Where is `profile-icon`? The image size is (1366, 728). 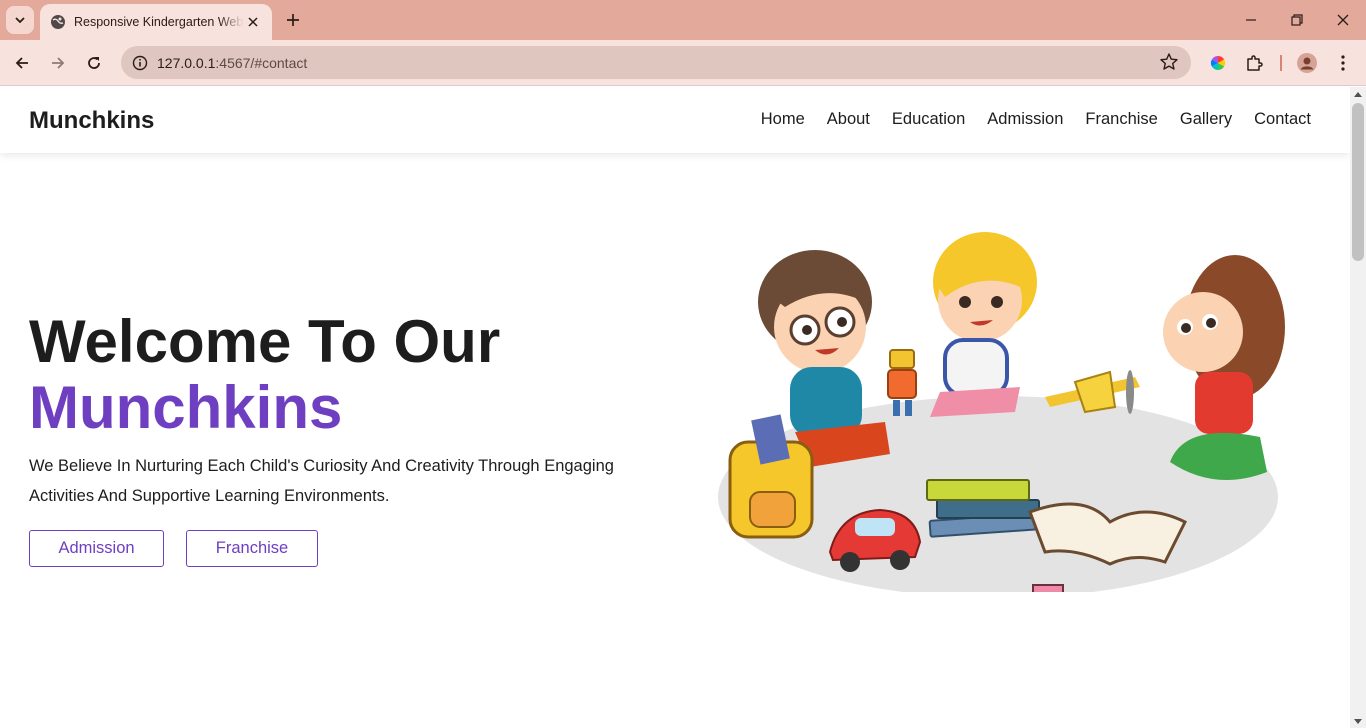
profile-icon is located at coordinates (1307, 63).